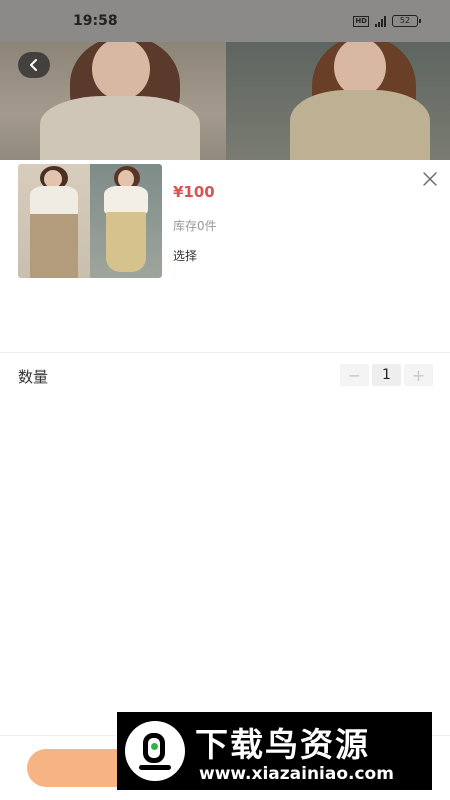 The width and height of the screenshot is (450, 800). I want to click on product-thumbnail, so click(90, 221).